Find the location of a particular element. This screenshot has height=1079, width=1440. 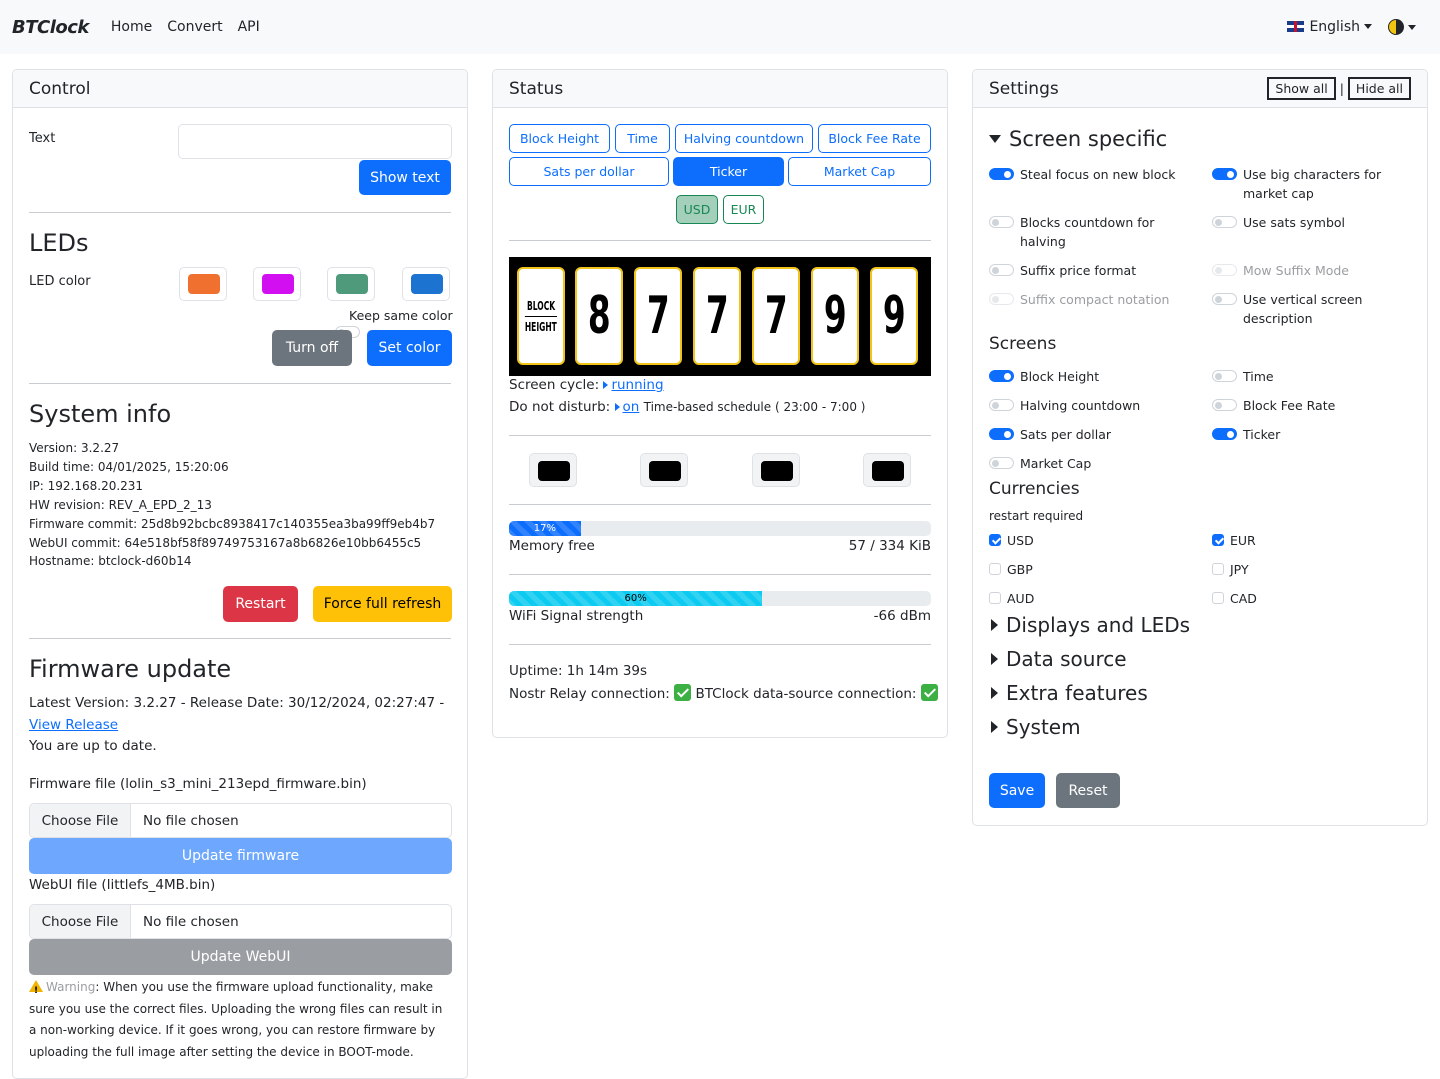

section-data-source: Data source is located at coordinates (1059, 659).